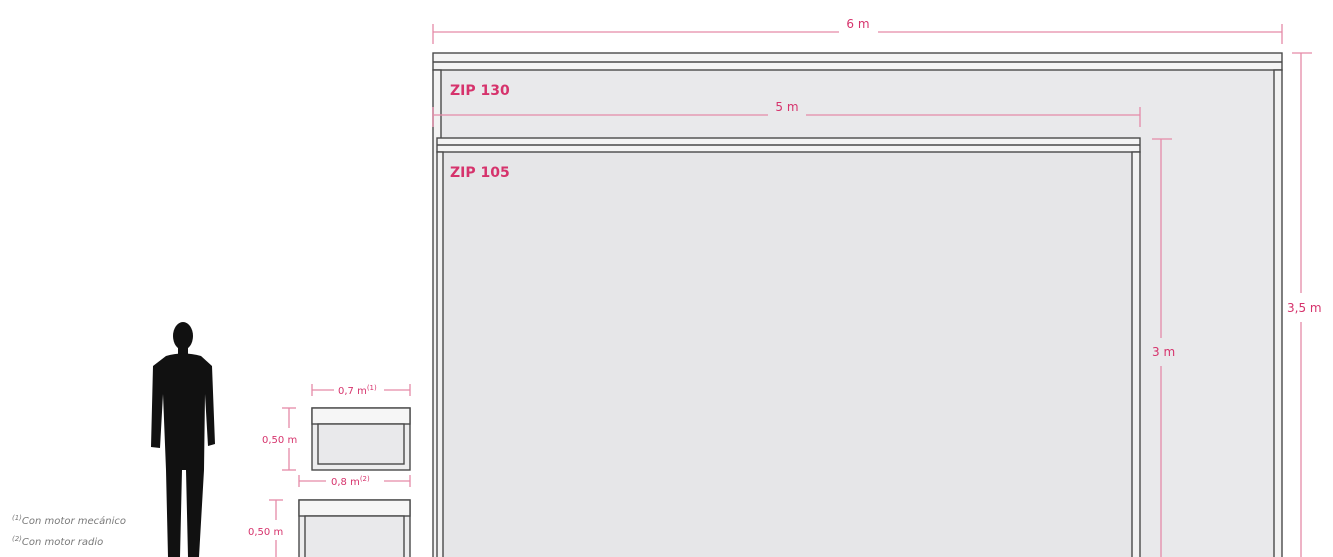  Describe the element at coordinates (1163, 352) in the screenshot. I see `dimension-3m-label: 3 m` at that location.